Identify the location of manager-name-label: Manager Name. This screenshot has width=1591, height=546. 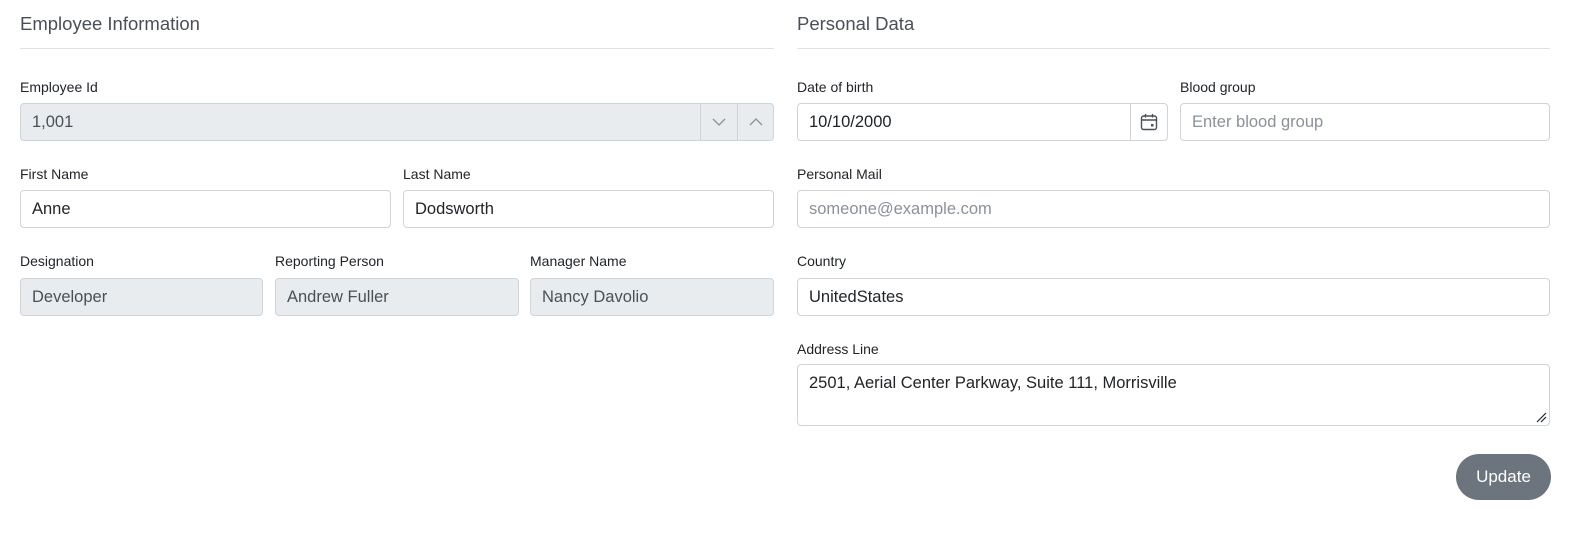
(578, 261).